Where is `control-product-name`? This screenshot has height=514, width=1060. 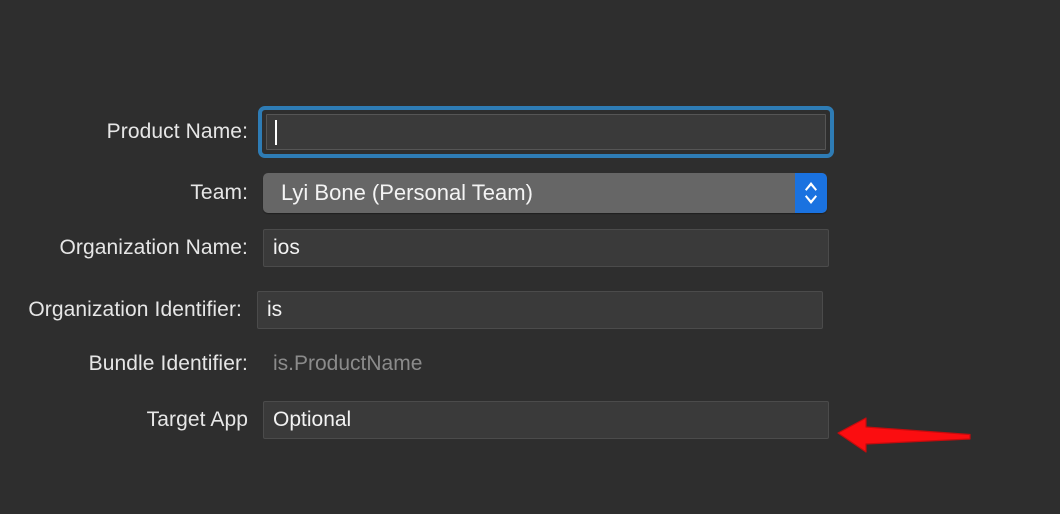 control-product-name is located at coordinates (546, 132).